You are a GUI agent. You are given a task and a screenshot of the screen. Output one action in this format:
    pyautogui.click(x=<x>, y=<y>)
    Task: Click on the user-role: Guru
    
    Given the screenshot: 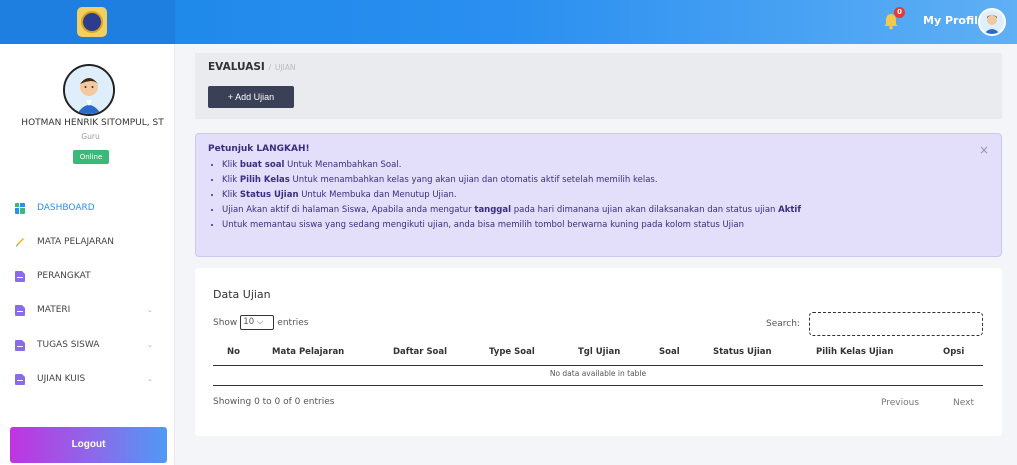 What is the action you would take?
    pyautogui.click(x=90, y=136)
    